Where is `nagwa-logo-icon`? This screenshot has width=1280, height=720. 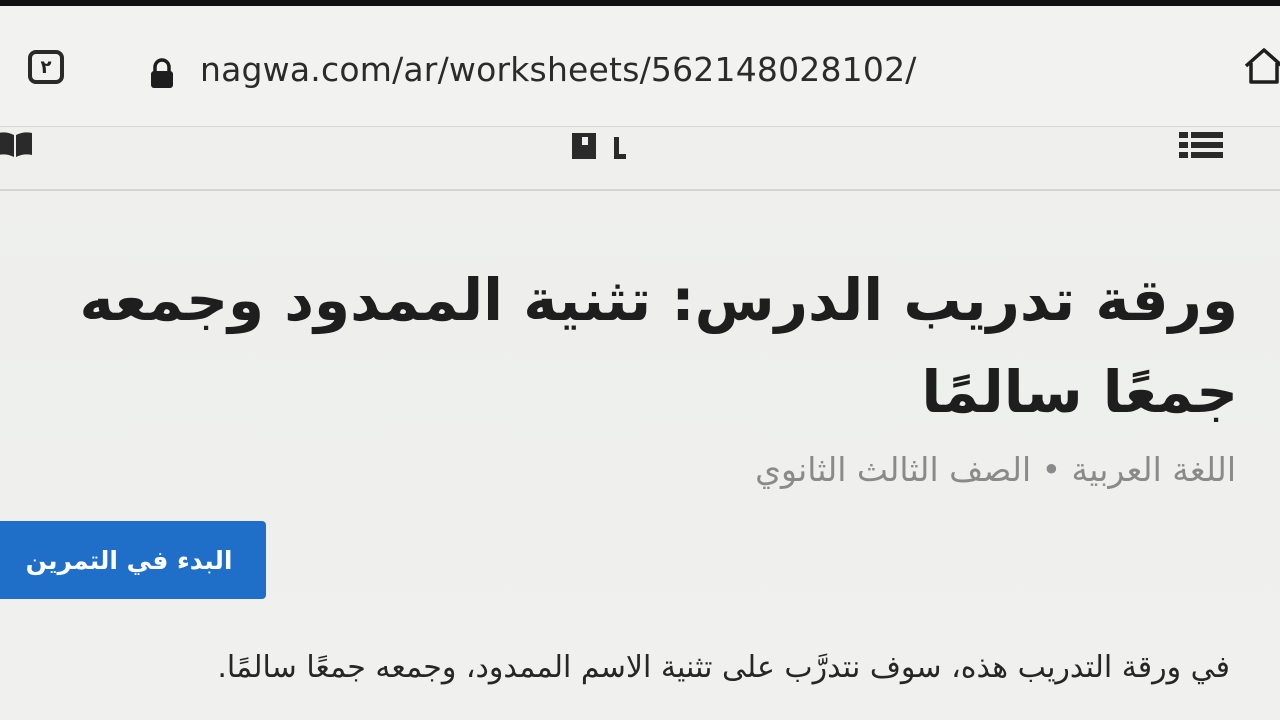
nagwa-logo-icon is located at coordinates (600, 145).